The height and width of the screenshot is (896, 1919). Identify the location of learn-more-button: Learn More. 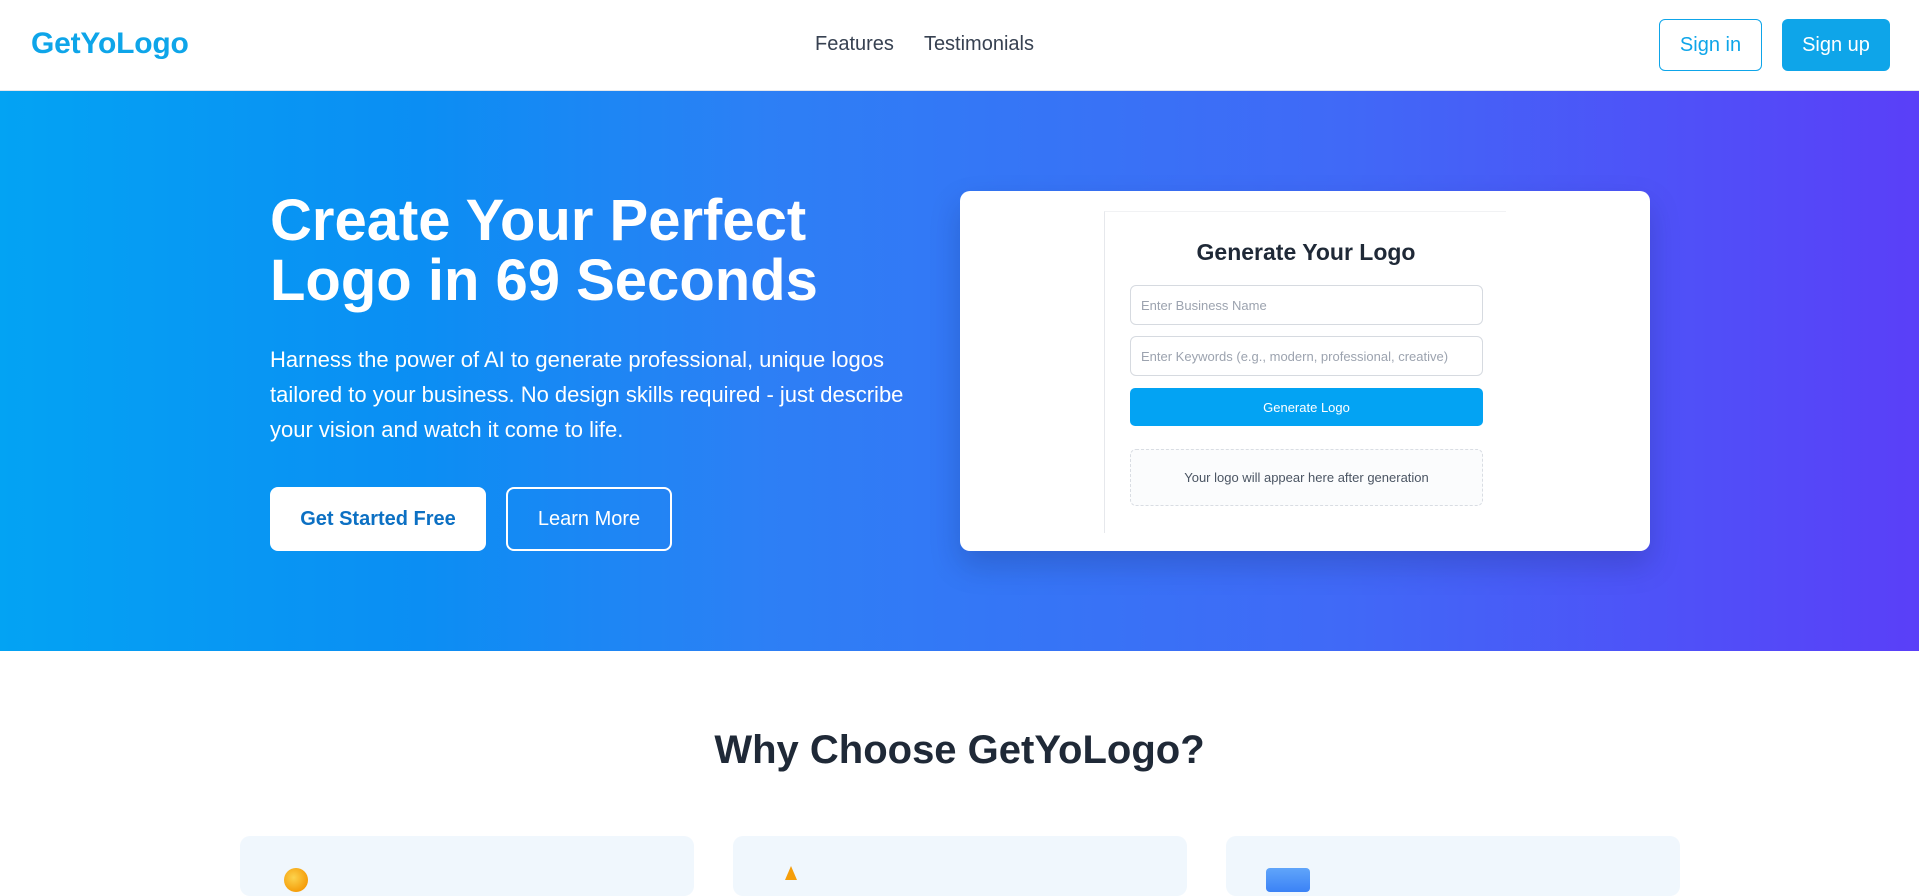
(589, 519).